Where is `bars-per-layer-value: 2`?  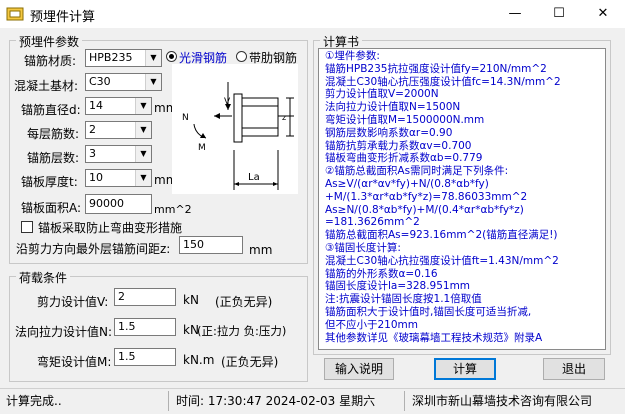
bars-per-layer-value: 2 is located at coordinates (92, 129).